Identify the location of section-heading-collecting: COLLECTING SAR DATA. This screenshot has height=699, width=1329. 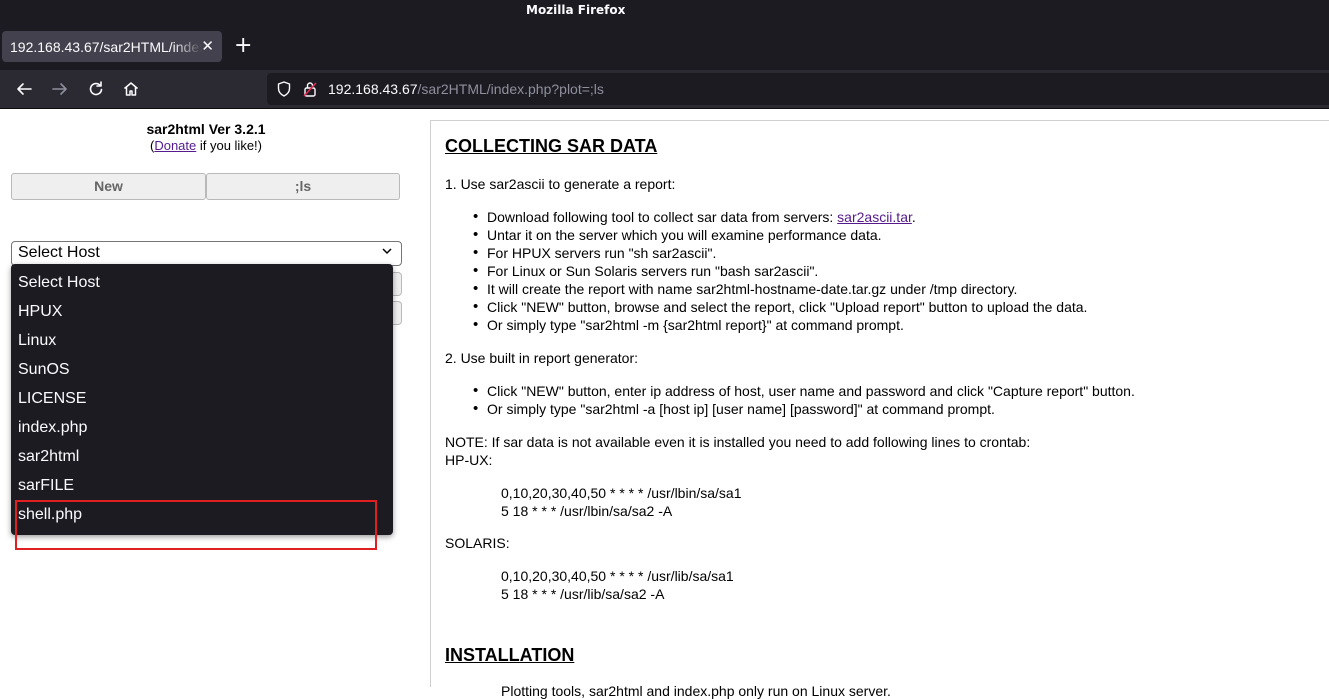
(551, 146).